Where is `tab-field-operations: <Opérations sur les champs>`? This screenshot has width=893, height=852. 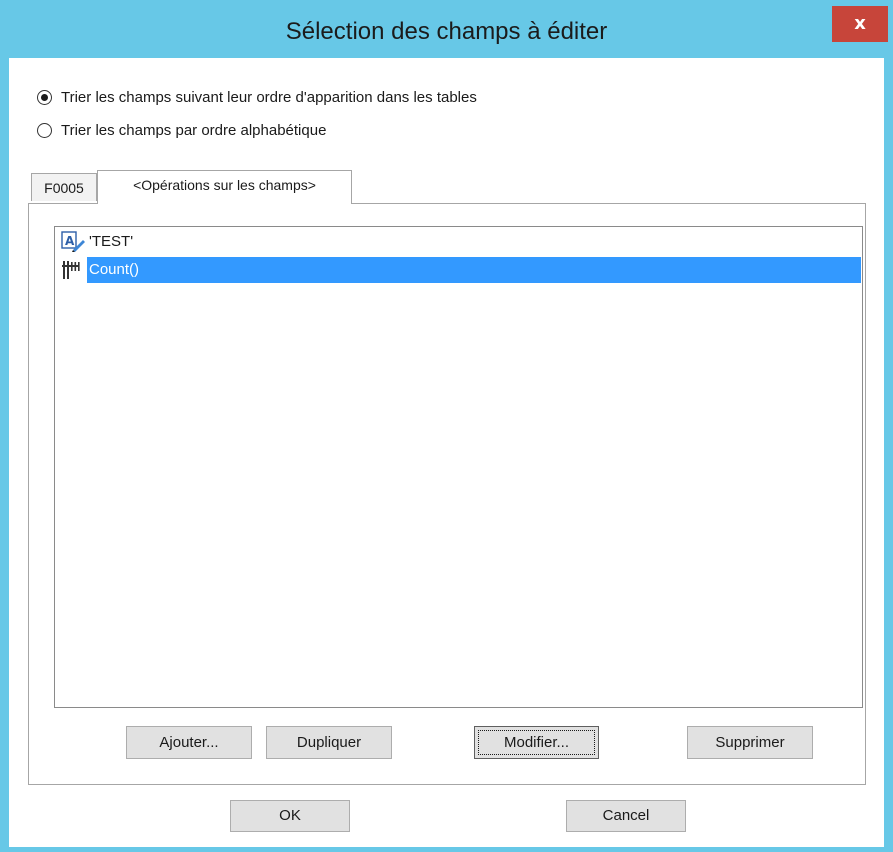
tab-field-operations: <Opérations sur les champs> is located at coordinates (224, 187).